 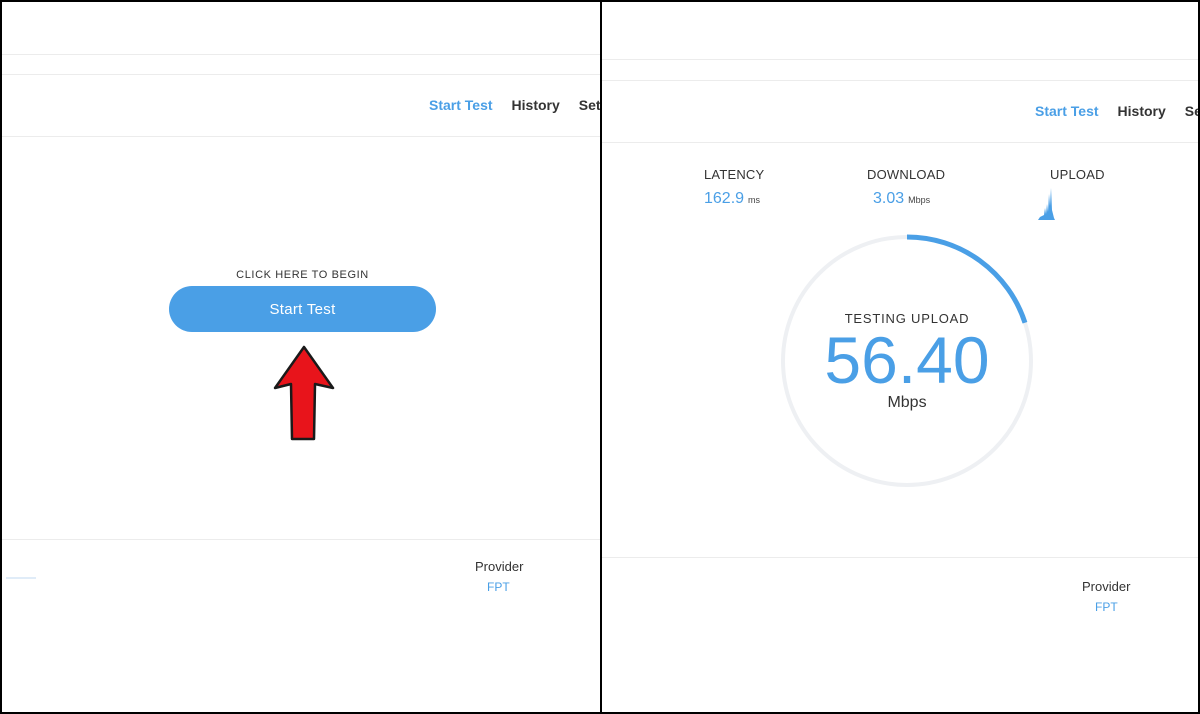 I want to click on gauge-value: 56.40, so click(x=907, y=360).